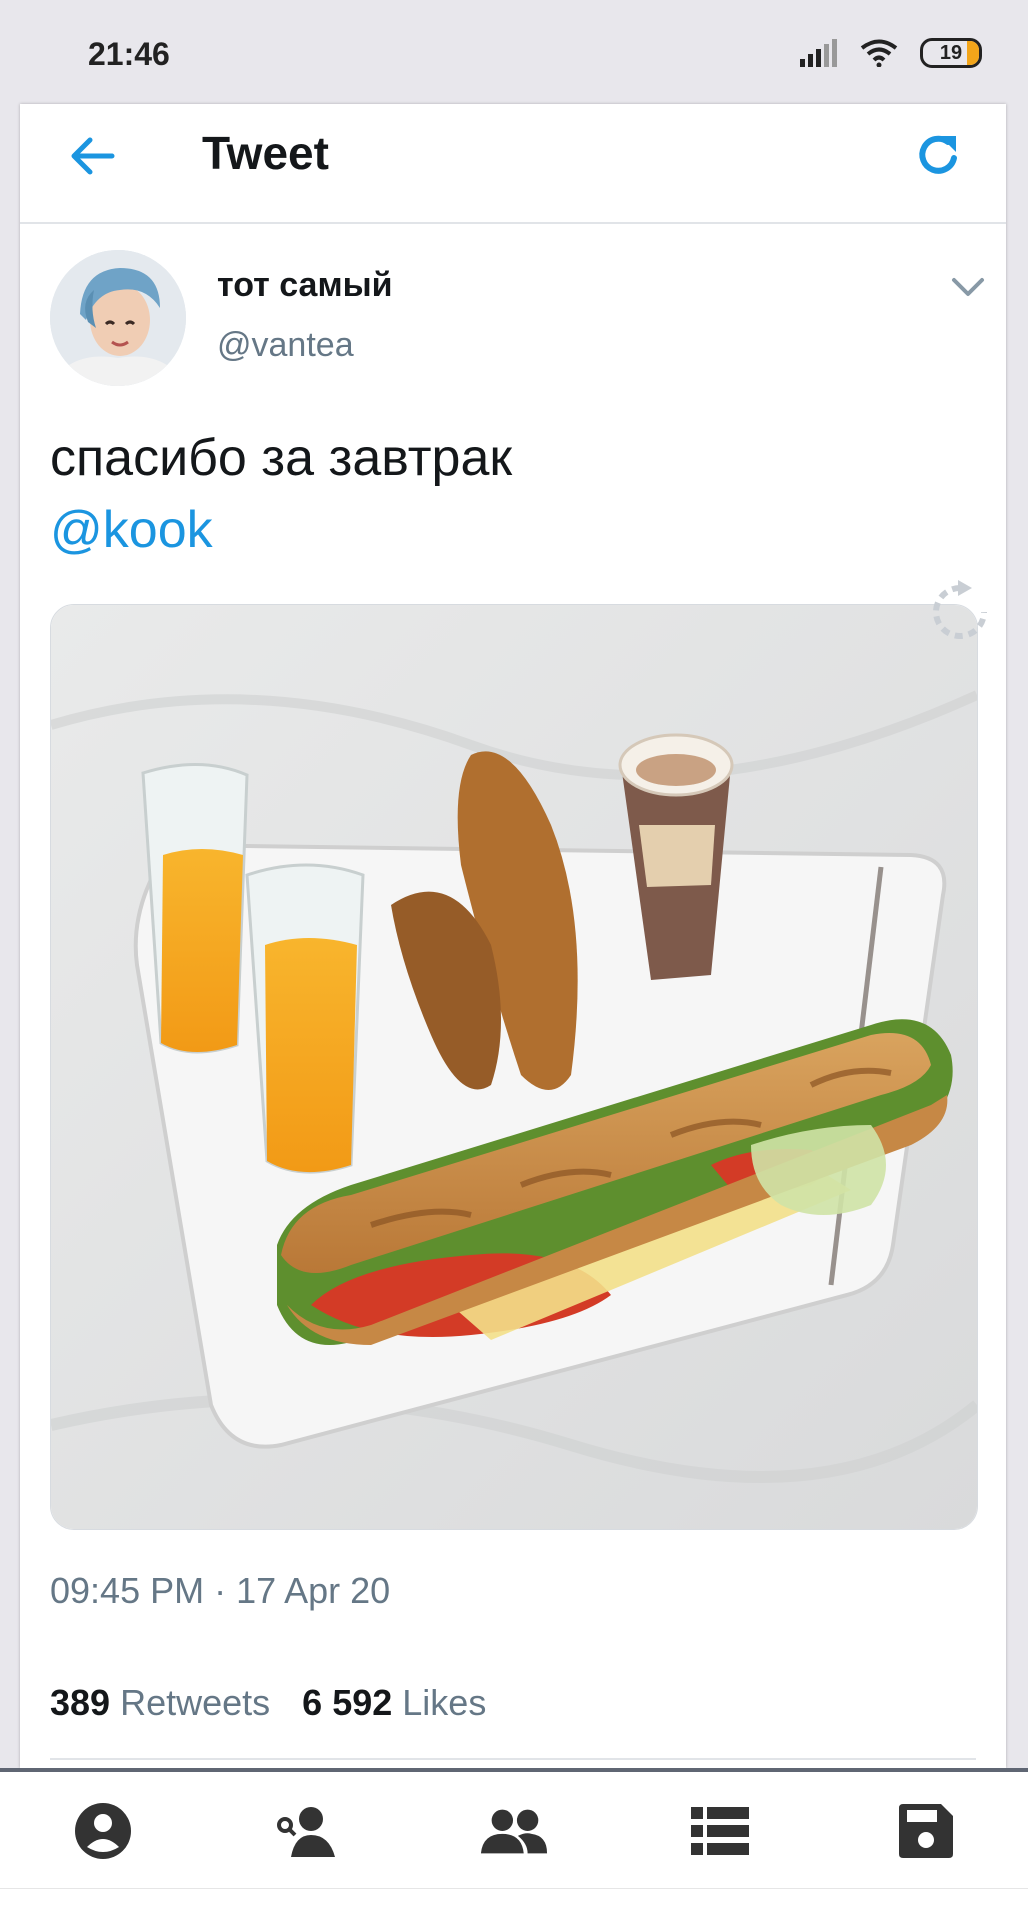 The height and width of the screenshot is (1921, 1028). Describe the element at coordinates (514, 52) in the screenshot. I see `status-bar: 21:46 19` at that location.